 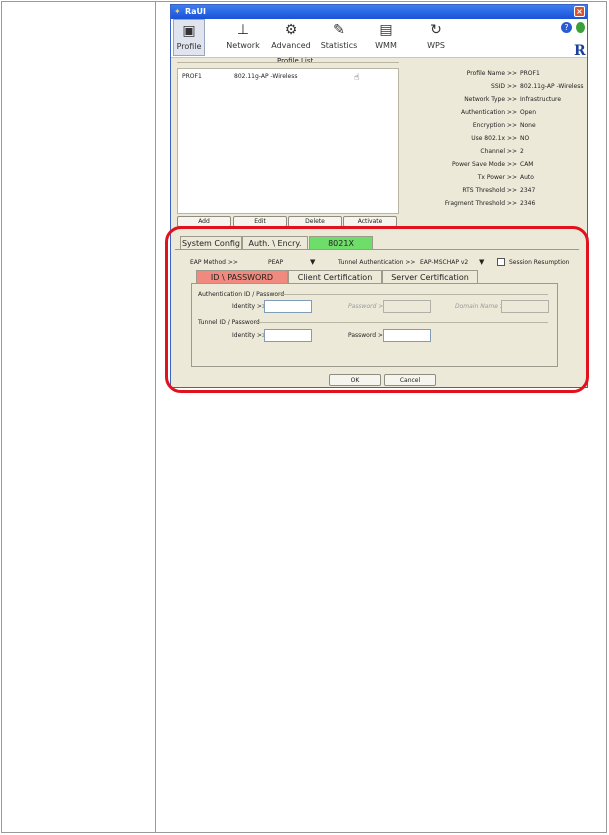 What do you see at coordinates (386, 45) in the screenshot?
I see `tab-wmm-label: WMM` at bounding box center [386, 45].